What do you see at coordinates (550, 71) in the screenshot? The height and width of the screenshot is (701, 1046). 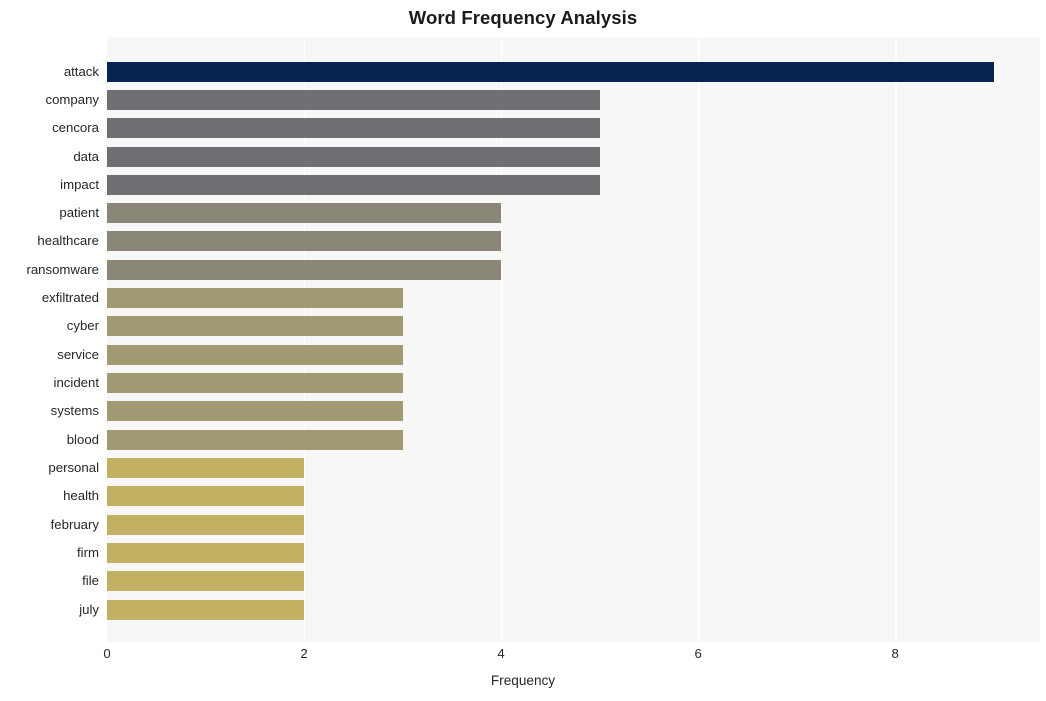 I see `bar-attack` at bounding box center [550, 71].